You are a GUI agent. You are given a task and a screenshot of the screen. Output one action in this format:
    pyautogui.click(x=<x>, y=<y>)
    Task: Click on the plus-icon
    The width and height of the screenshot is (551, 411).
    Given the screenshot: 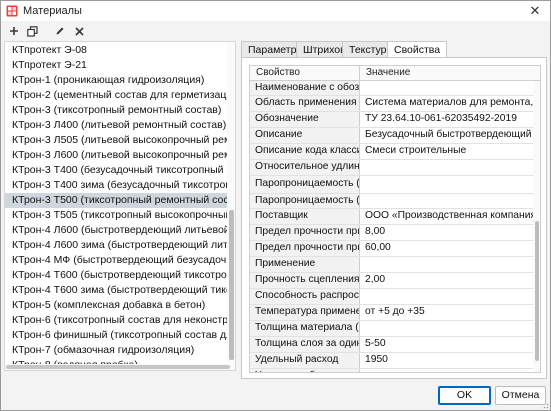 What is the action you would take?
    pyautogui.click(x=14, y=31)
    